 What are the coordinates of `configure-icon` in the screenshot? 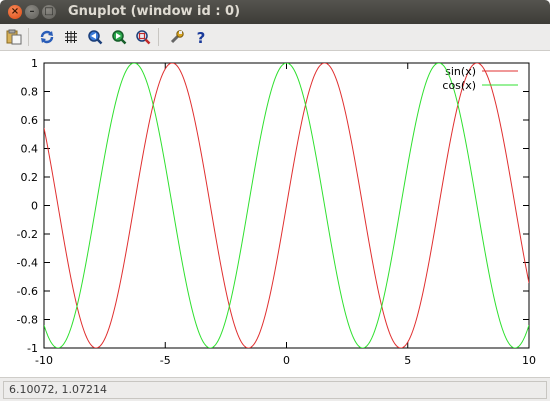 It's located at (177, 37).